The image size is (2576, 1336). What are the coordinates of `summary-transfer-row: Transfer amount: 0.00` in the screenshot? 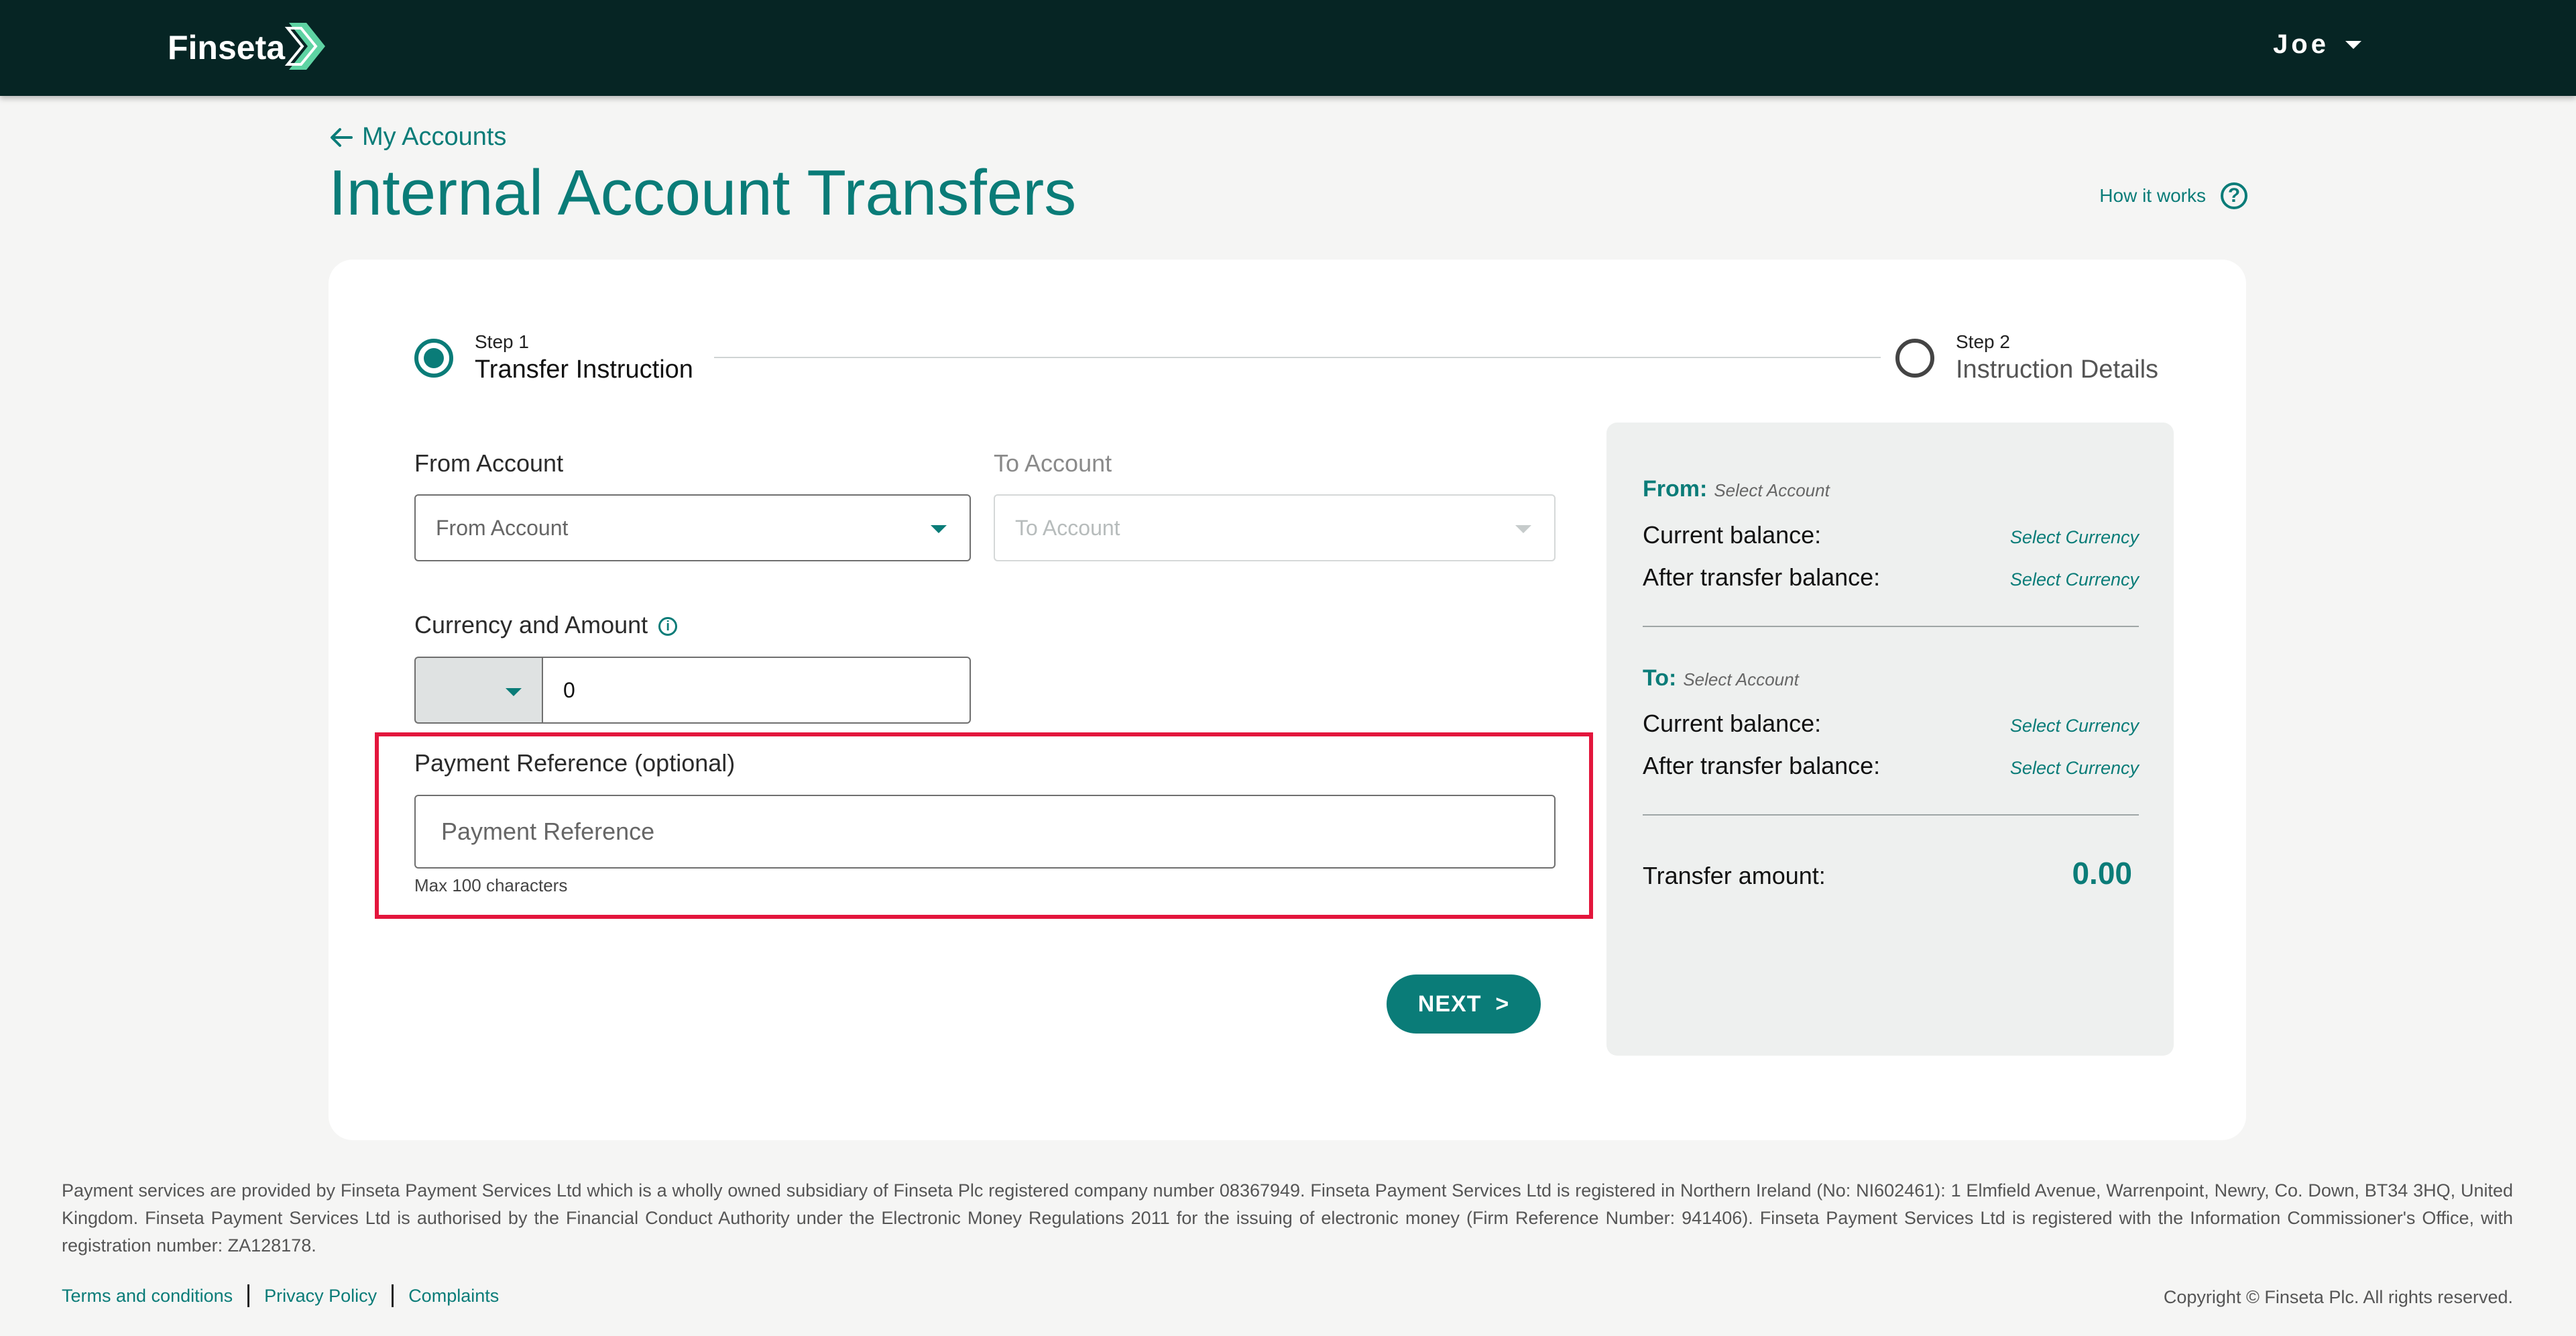 It's located at (1887, 873).